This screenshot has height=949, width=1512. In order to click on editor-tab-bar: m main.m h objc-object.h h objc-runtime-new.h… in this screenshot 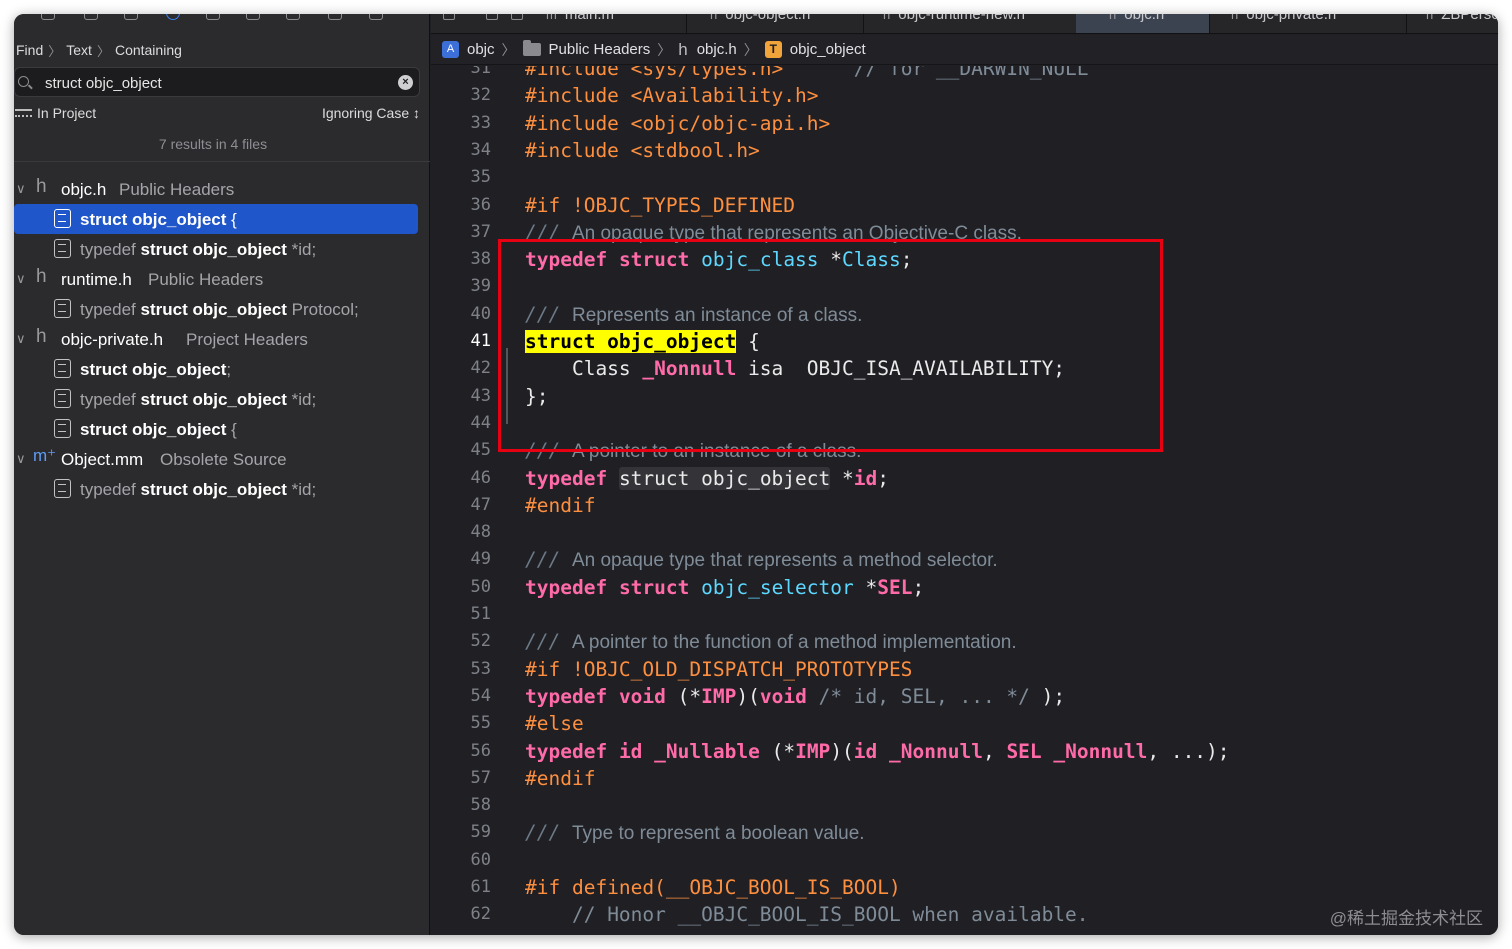, I will do `click(964, 24)`.